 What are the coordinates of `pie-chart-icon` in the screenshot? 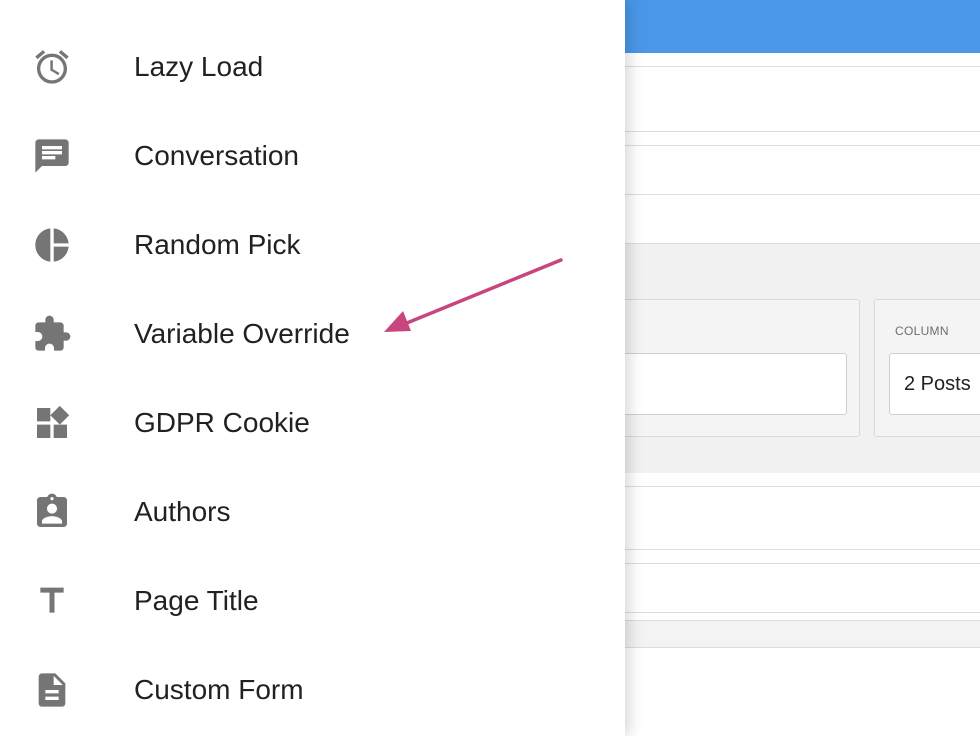 It's located at (52, 245).